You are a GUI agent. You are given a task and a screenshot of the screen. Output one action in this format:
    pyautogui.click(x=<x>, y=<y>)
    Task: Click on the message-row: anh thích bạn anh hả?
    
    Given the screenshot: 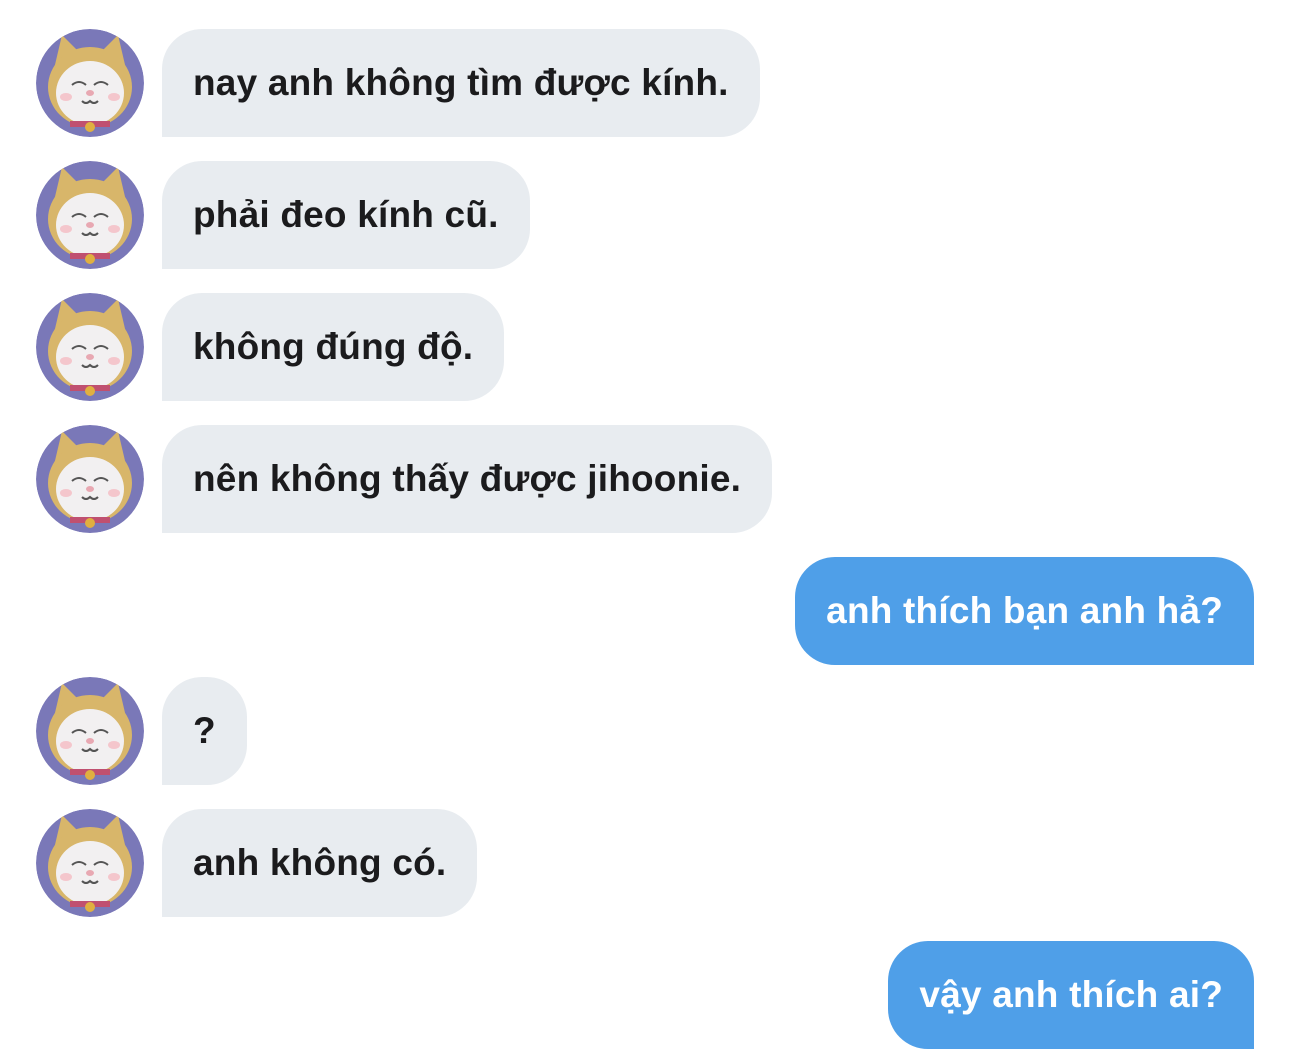 What is the action you would take?
    pyautogui.click(x=645, y=611)
    